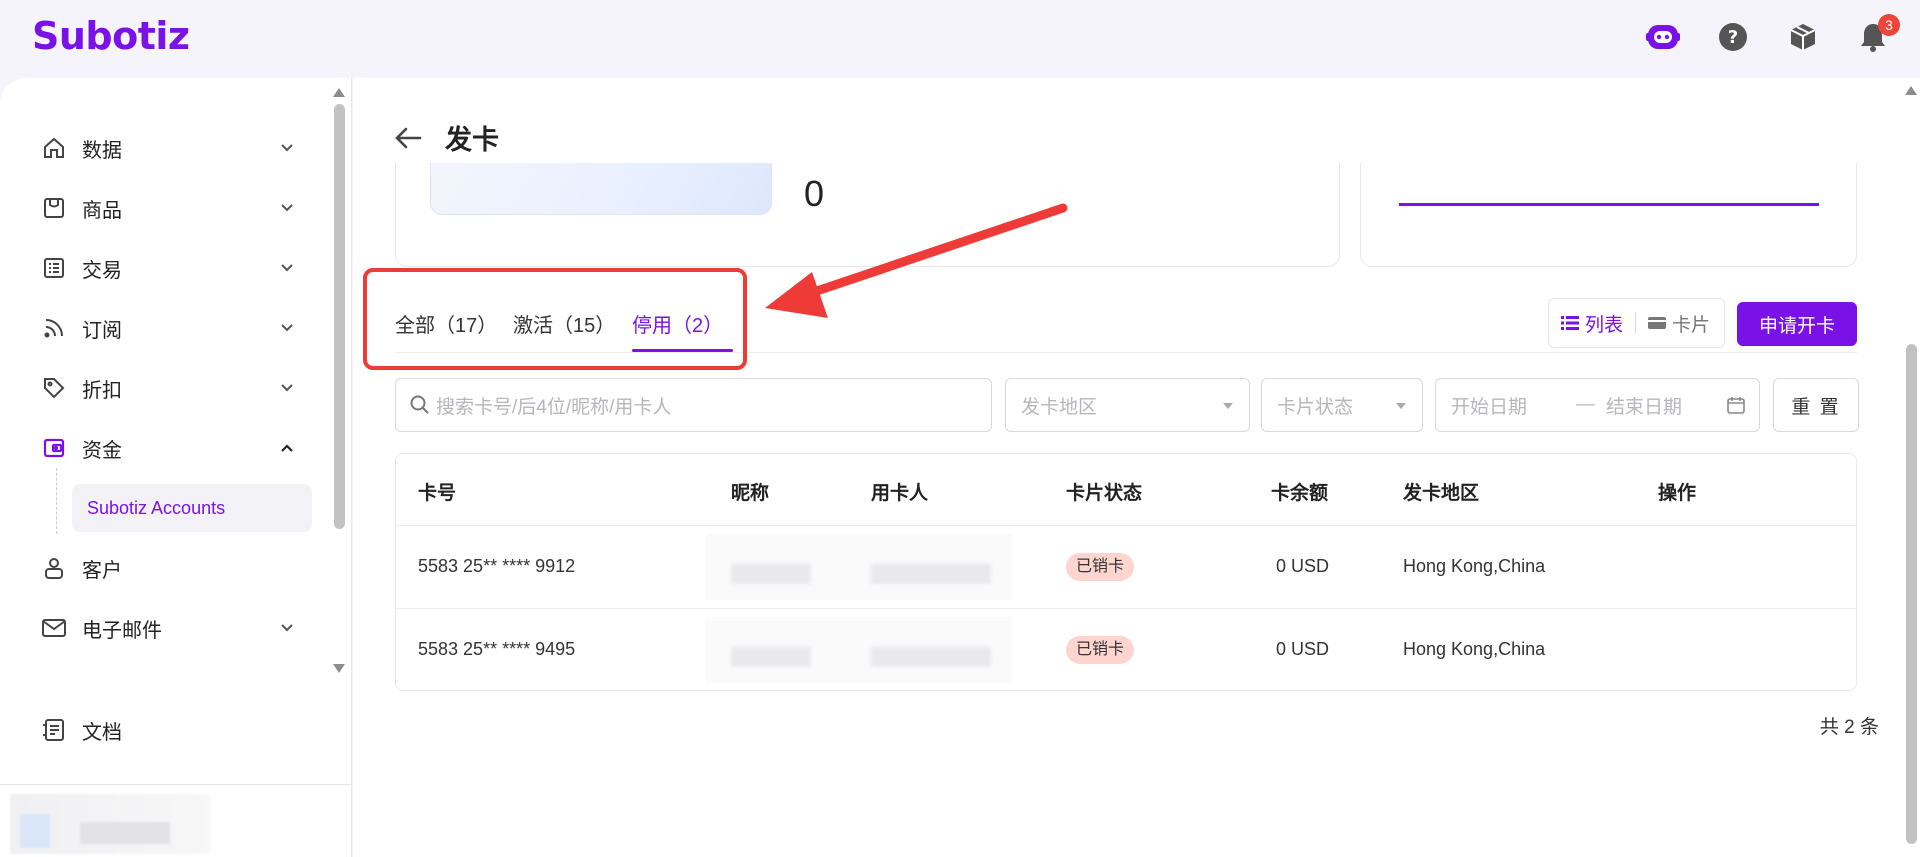  I want to click on reset-button: 重 置, so click(1816, 405).